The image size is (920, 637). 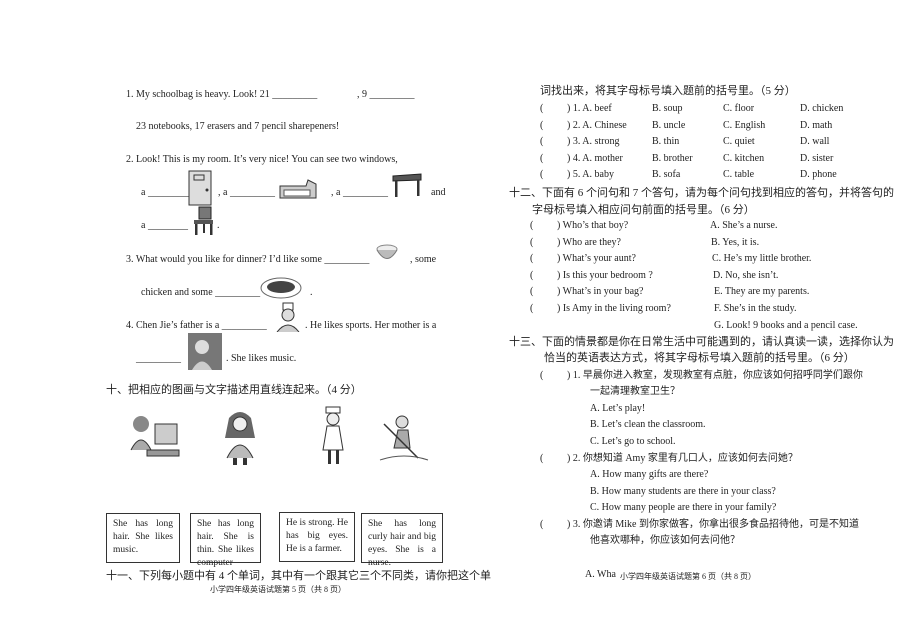 What do you see at coordinates (196, 325) in the screenshot?
I see `q4-text: 4. Chen Jie’s father is a _________` at bounding box center [196, 325].